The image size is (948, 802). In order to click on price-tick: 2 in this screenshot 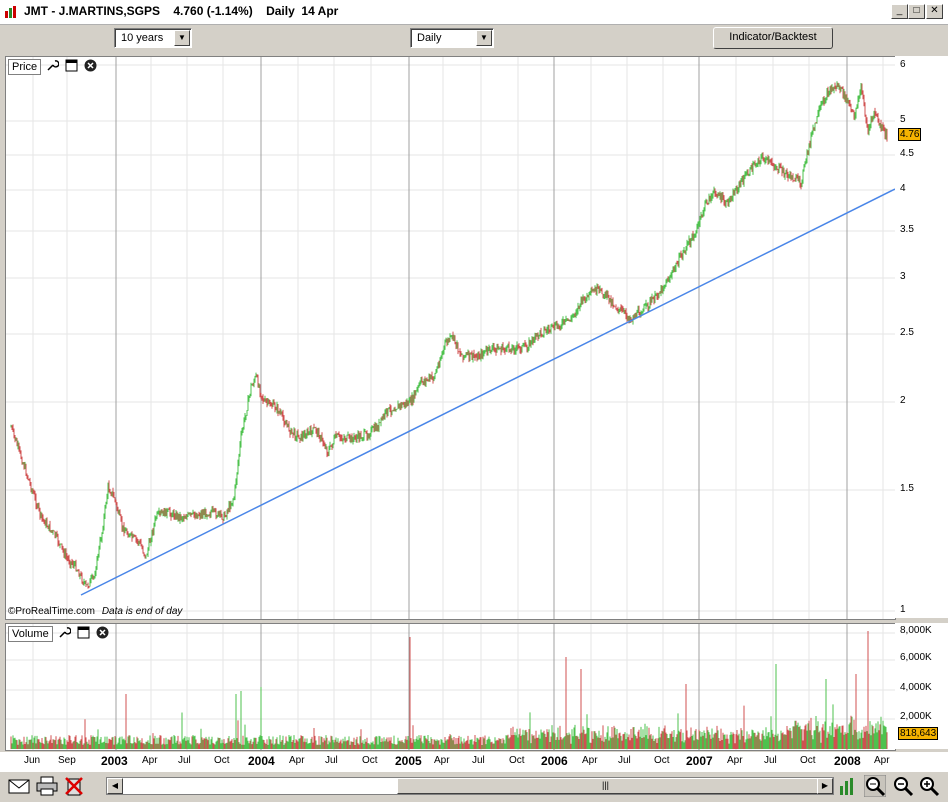, I will do `click(903, 400)`.